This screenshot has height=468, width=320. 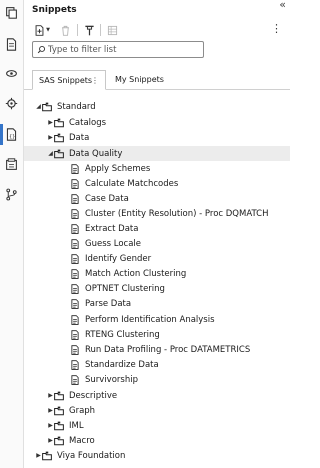 I want to click on trash-icon, so click(x=65, y=30).